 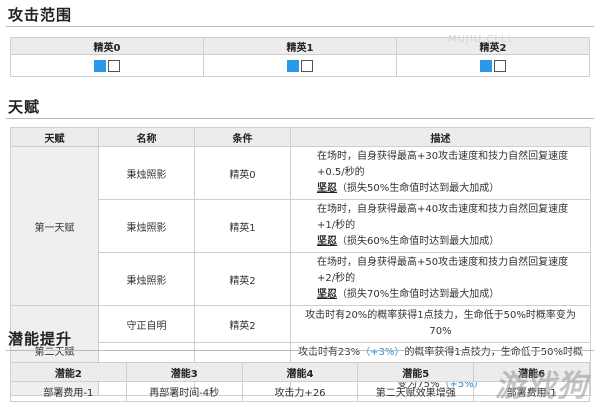 I want to click on attack-range-divider, so click(x=300, y=26).